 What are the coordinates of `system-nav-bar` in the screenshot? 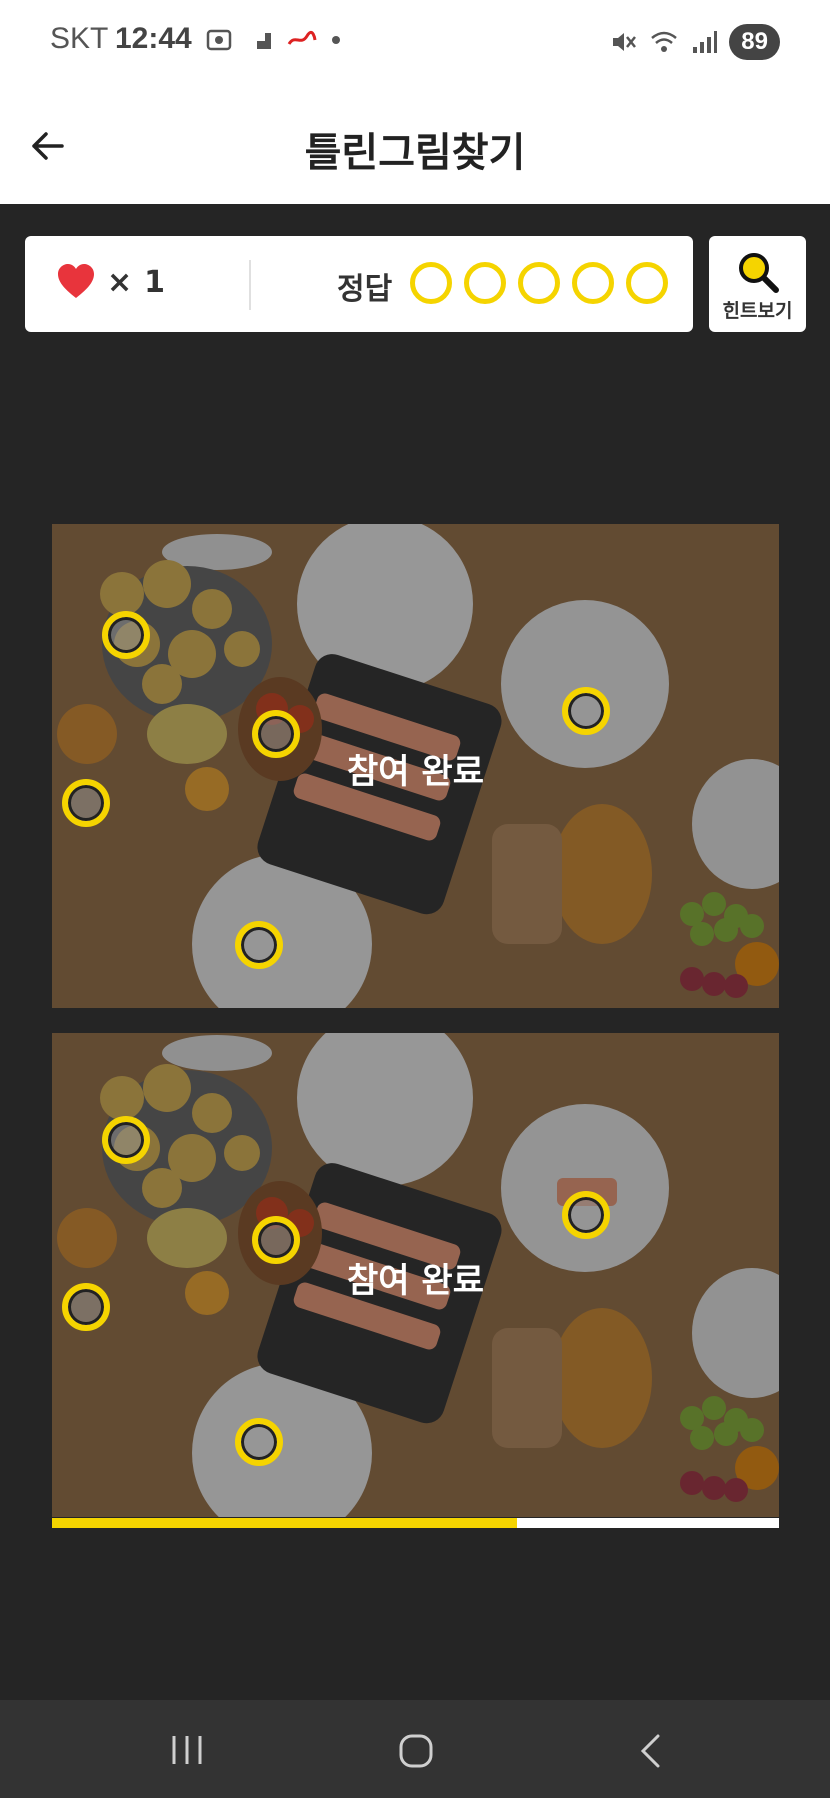 It's located at (415, 1749).